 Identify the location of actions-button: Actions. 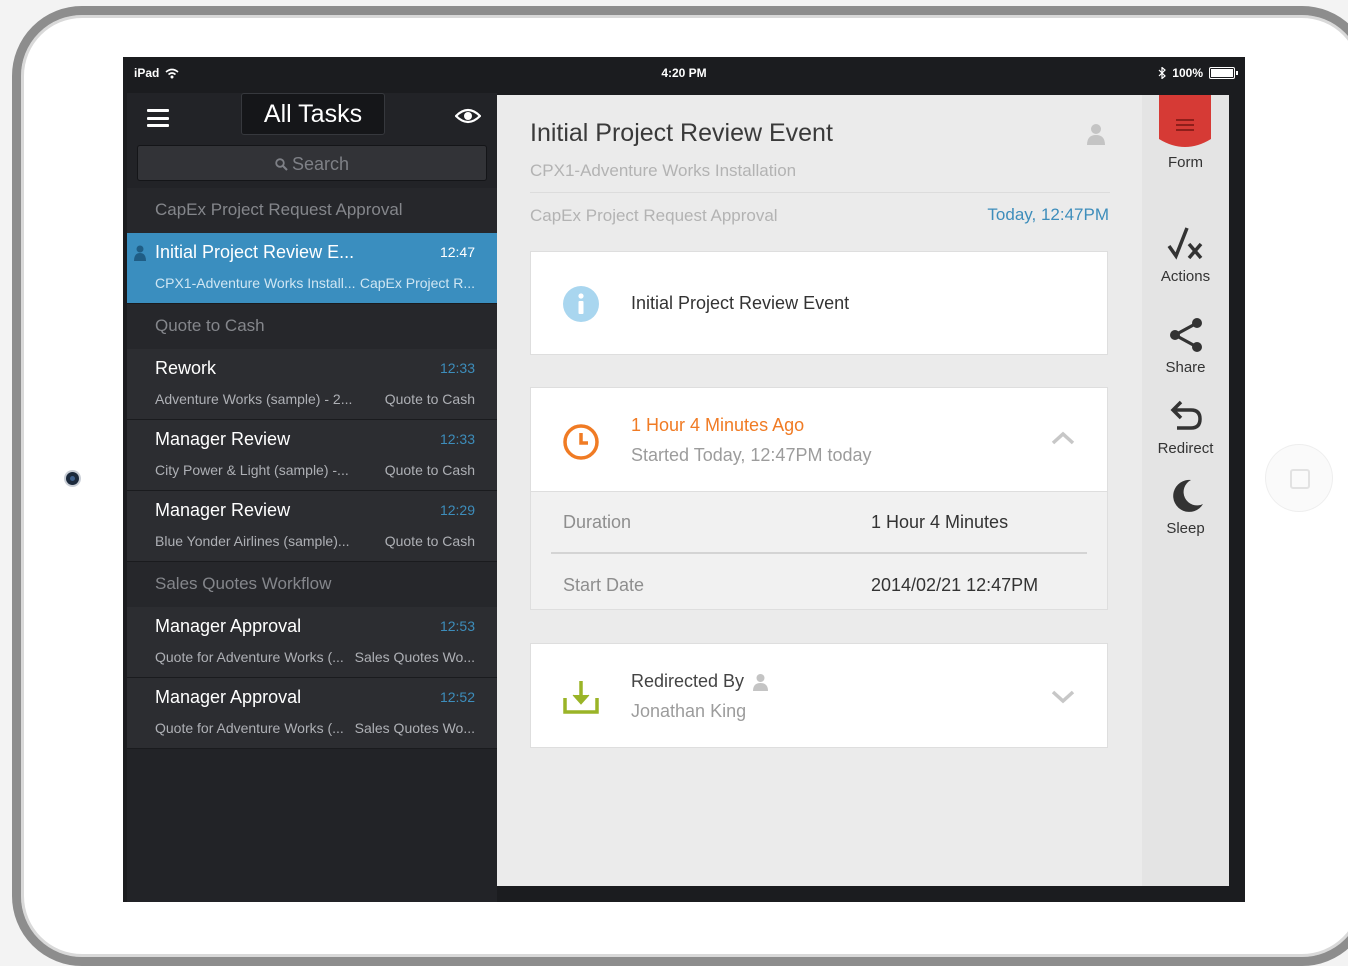
(1185, 255).